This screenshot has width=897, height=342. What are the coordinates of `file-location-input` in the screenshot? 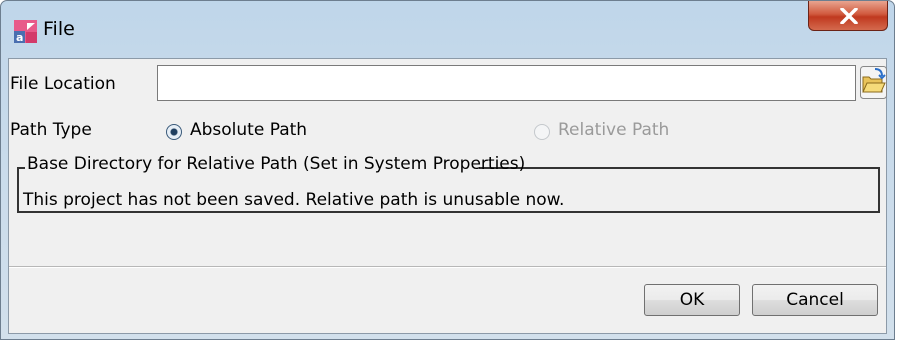 It's located at (506, 83).